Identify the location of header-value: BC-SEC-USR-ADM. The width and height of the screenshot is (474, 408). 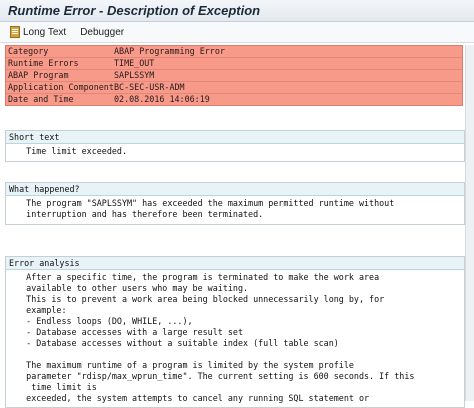
(149, 87).